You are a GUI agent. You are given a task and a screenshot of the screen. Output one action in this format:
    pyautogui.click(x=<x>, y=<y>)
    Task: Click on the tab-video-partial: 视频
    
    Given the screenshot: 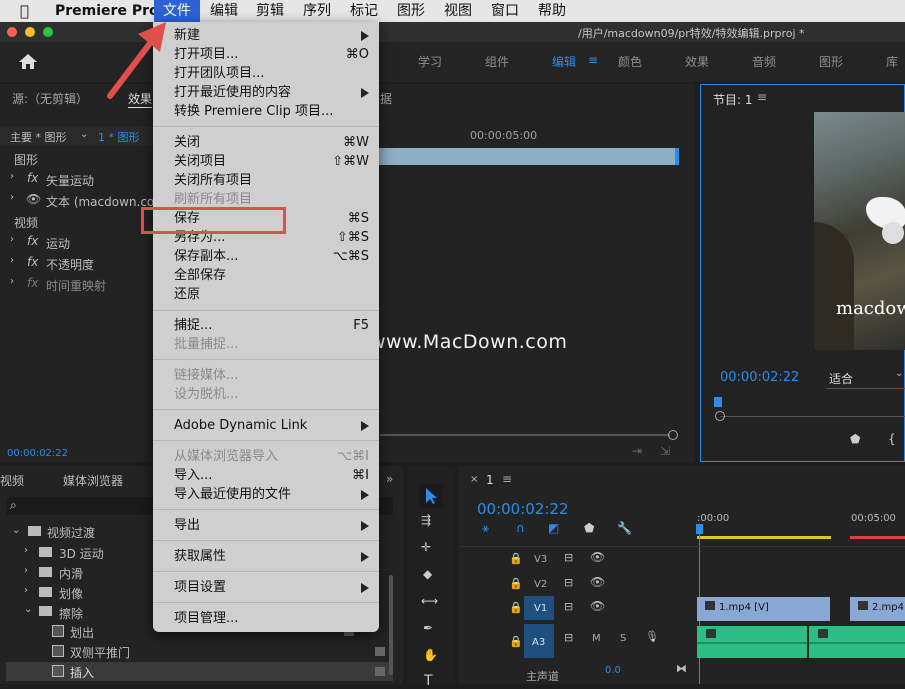 What is the action you would take?
    pyautogui.click(x=12, y=480)
    